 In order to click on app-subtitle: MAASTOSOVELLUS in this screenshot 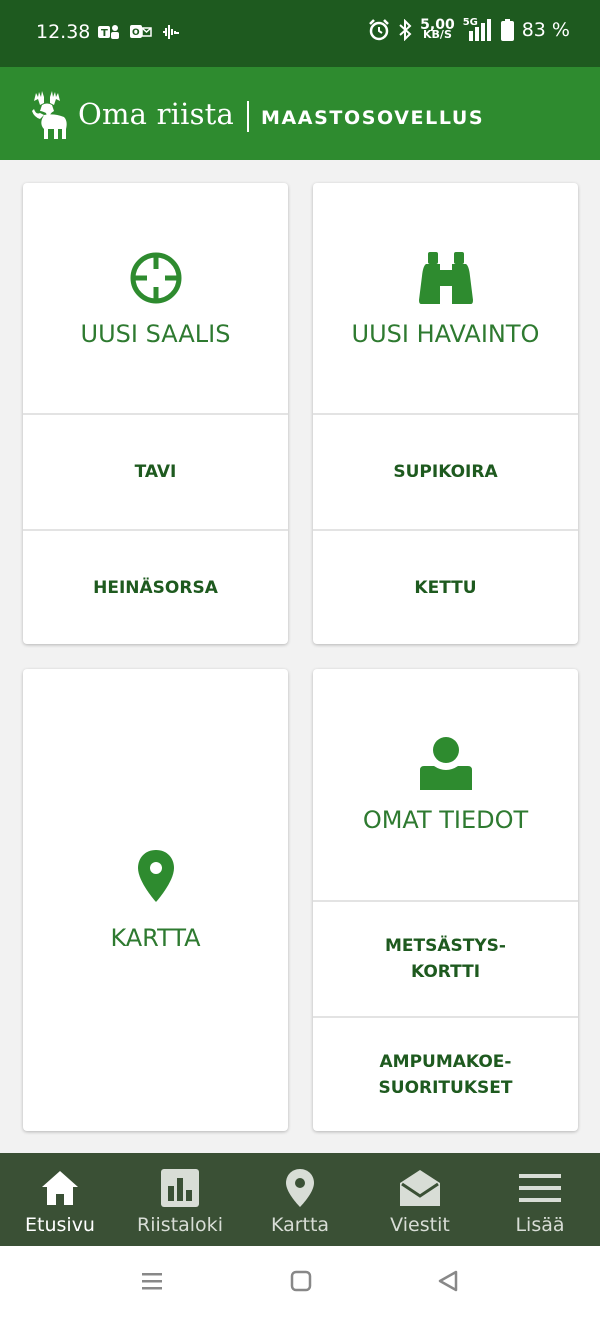, I will do `click(373, 118)`.